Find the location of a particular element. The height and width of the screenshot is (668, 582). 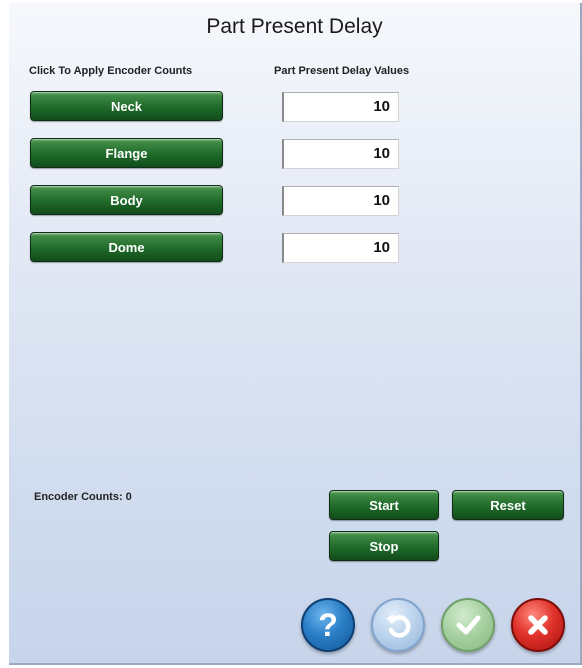

flange-button: Flange is located at coordinates (126, 153).